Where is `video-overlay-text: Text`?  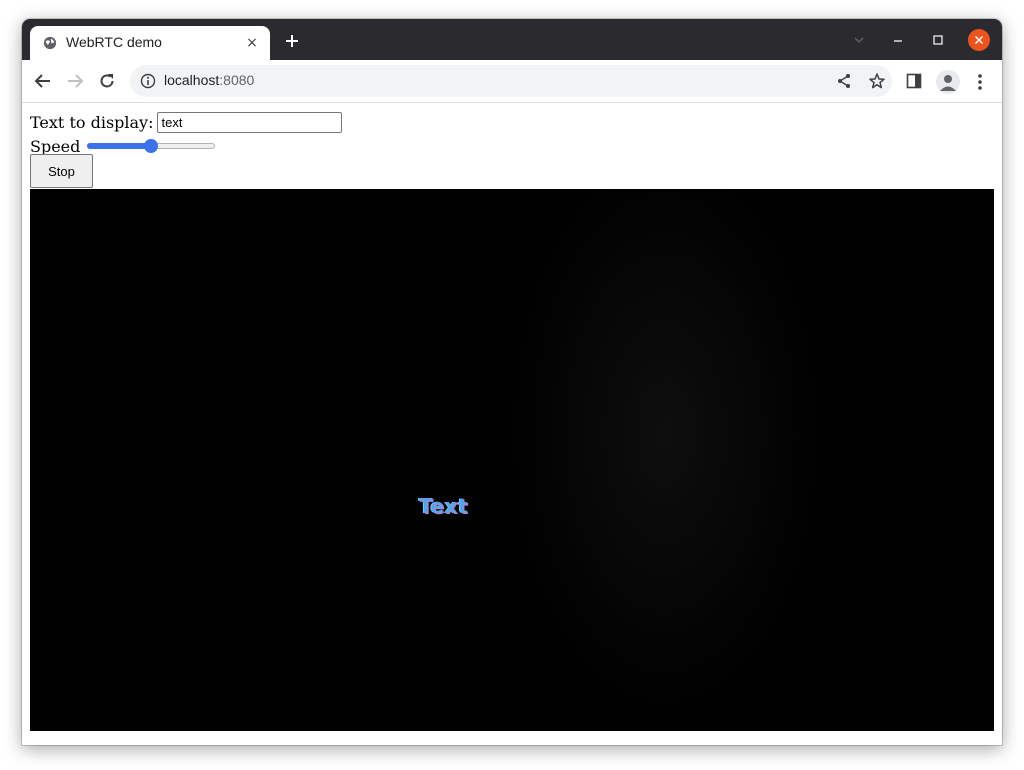
video-overlay-text: Text is located at coordinates (444, 506).